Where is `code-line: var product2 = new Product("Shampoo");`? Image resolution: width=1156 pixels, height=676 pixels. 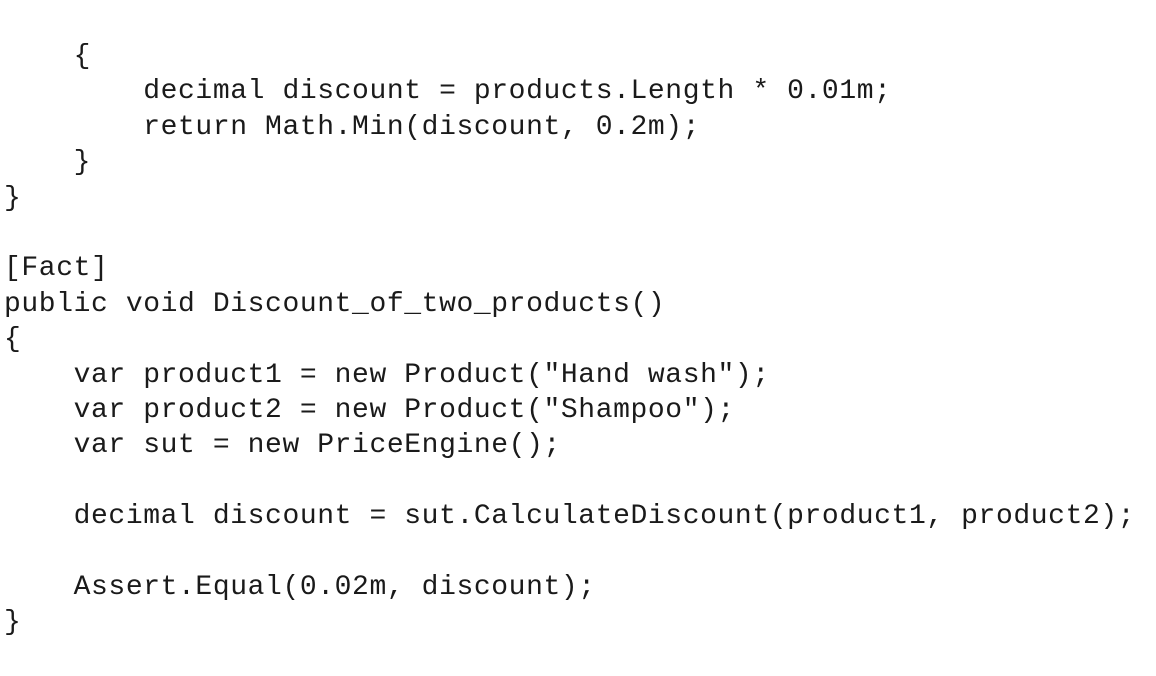
code-line: var product2 = new Product("Shampoo"); is located at coordinates (369, 410).